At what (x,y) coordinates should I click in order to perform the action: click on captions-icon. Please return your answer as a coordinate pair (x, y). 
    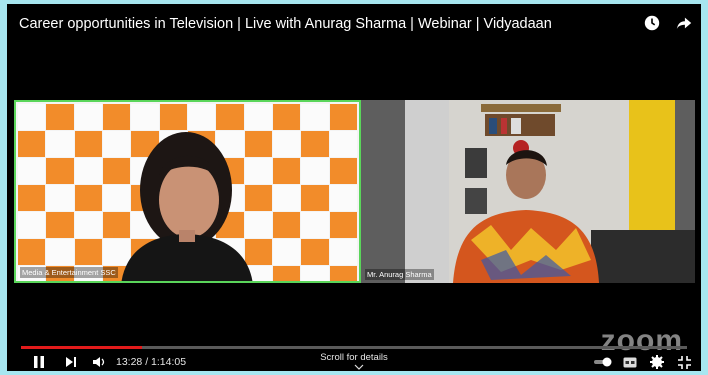
    Looking at the image, I should click on (630, 362).